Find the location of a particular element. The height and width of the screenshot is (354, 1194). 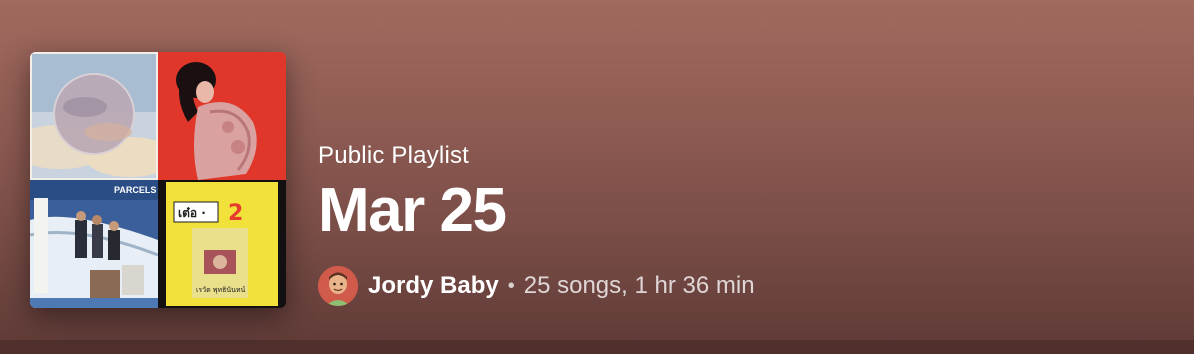

album-art-yellow-thai: เต๋อ · 2 เรวัต พุทธินันทน์ is located at coordinates (222, 244).